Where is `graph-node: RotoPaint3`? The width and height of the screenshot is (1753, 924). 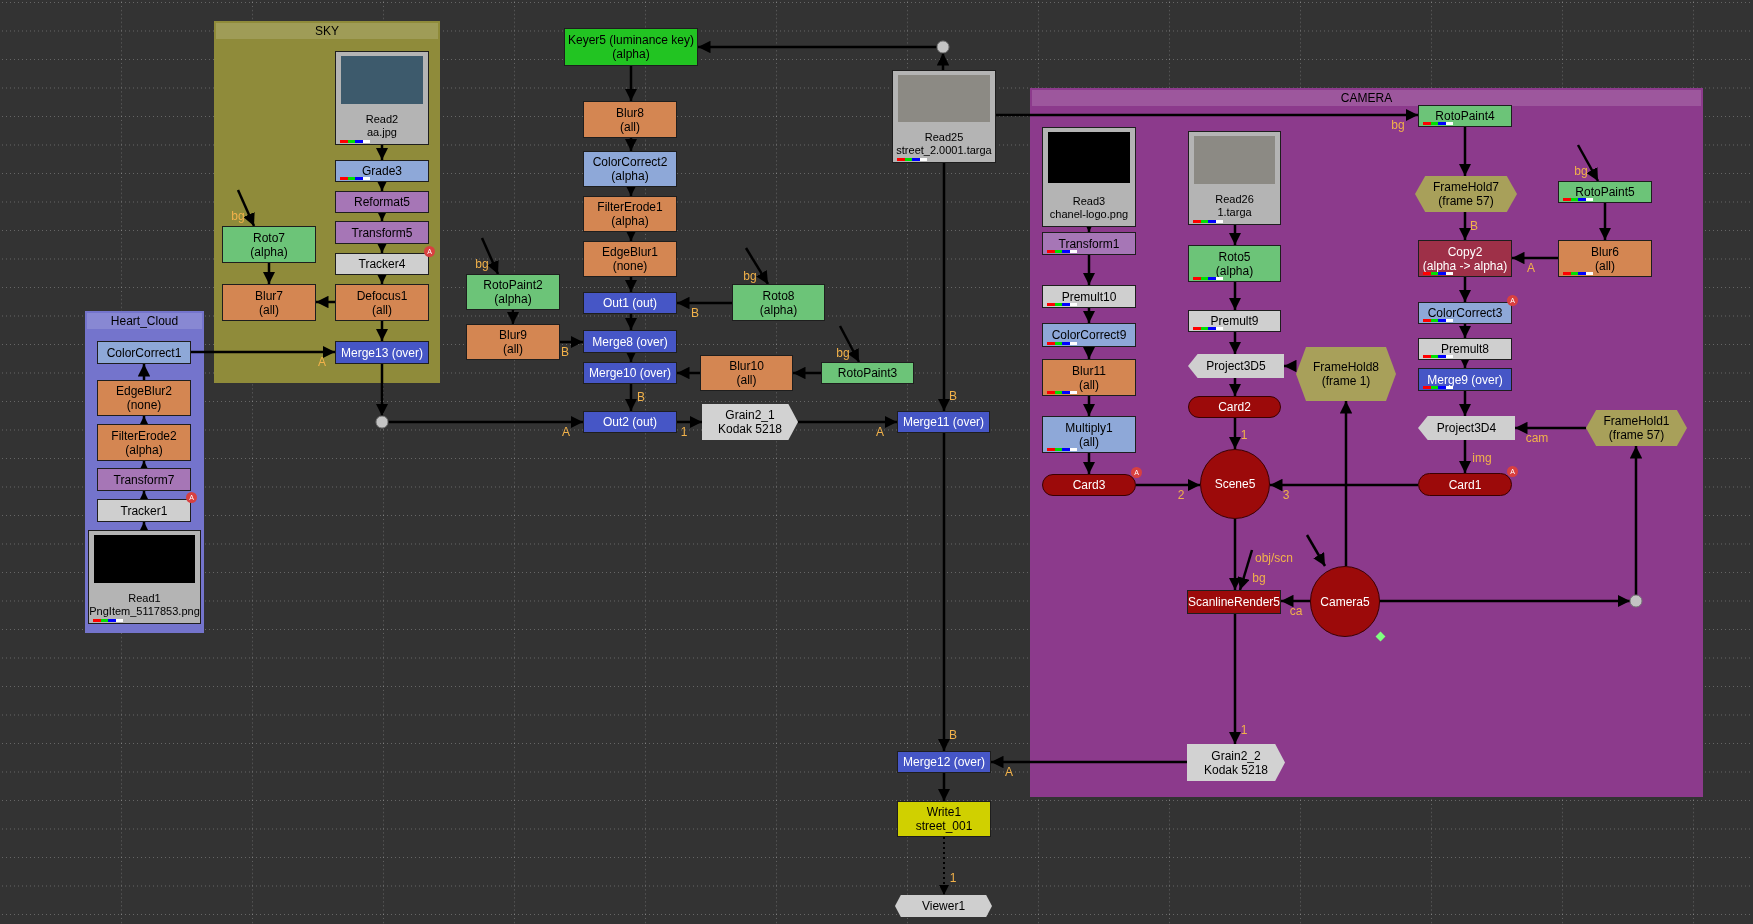 graph-node: RotoPaint3 is located at coordinates (867, 373).